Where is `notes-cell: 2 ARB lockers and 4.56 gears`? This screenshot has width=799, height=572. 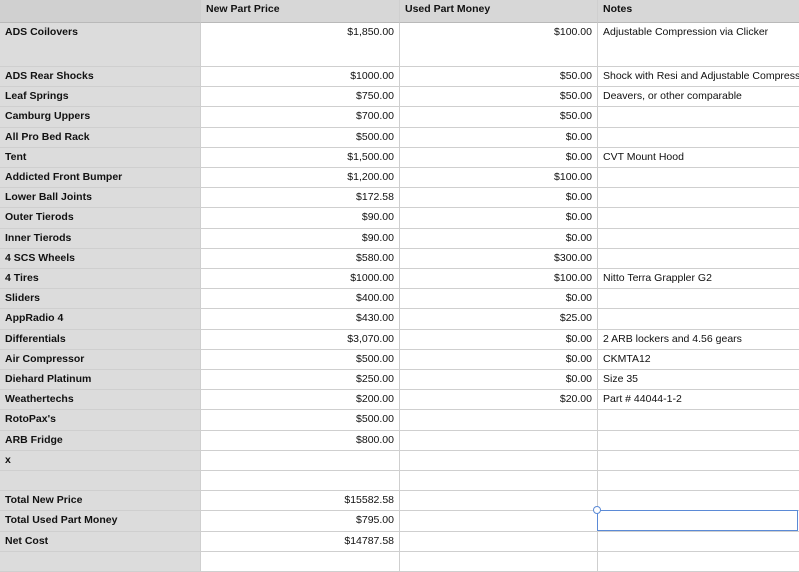
notes-cell: 2 ARB lockers and 4.56 gears is located at coordinates (698, 340).